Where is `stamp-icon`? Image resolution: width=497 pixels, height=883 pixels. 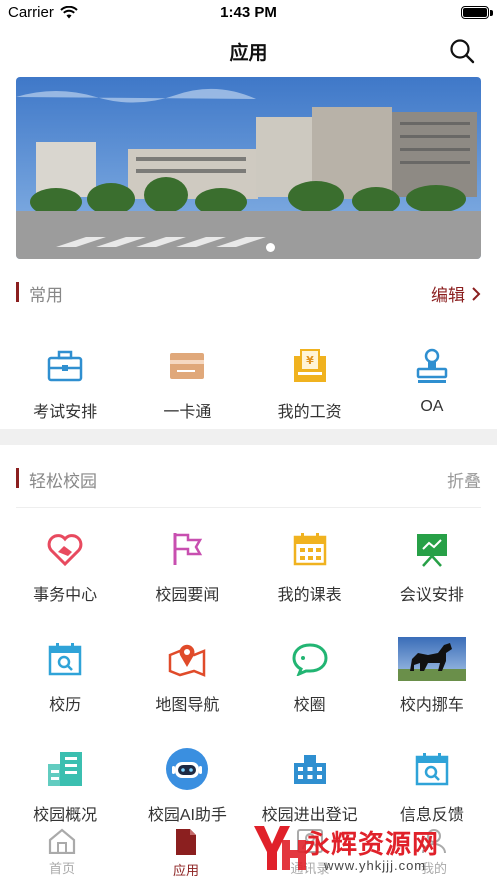 stamp-icon is located at coordinates (432, 366).